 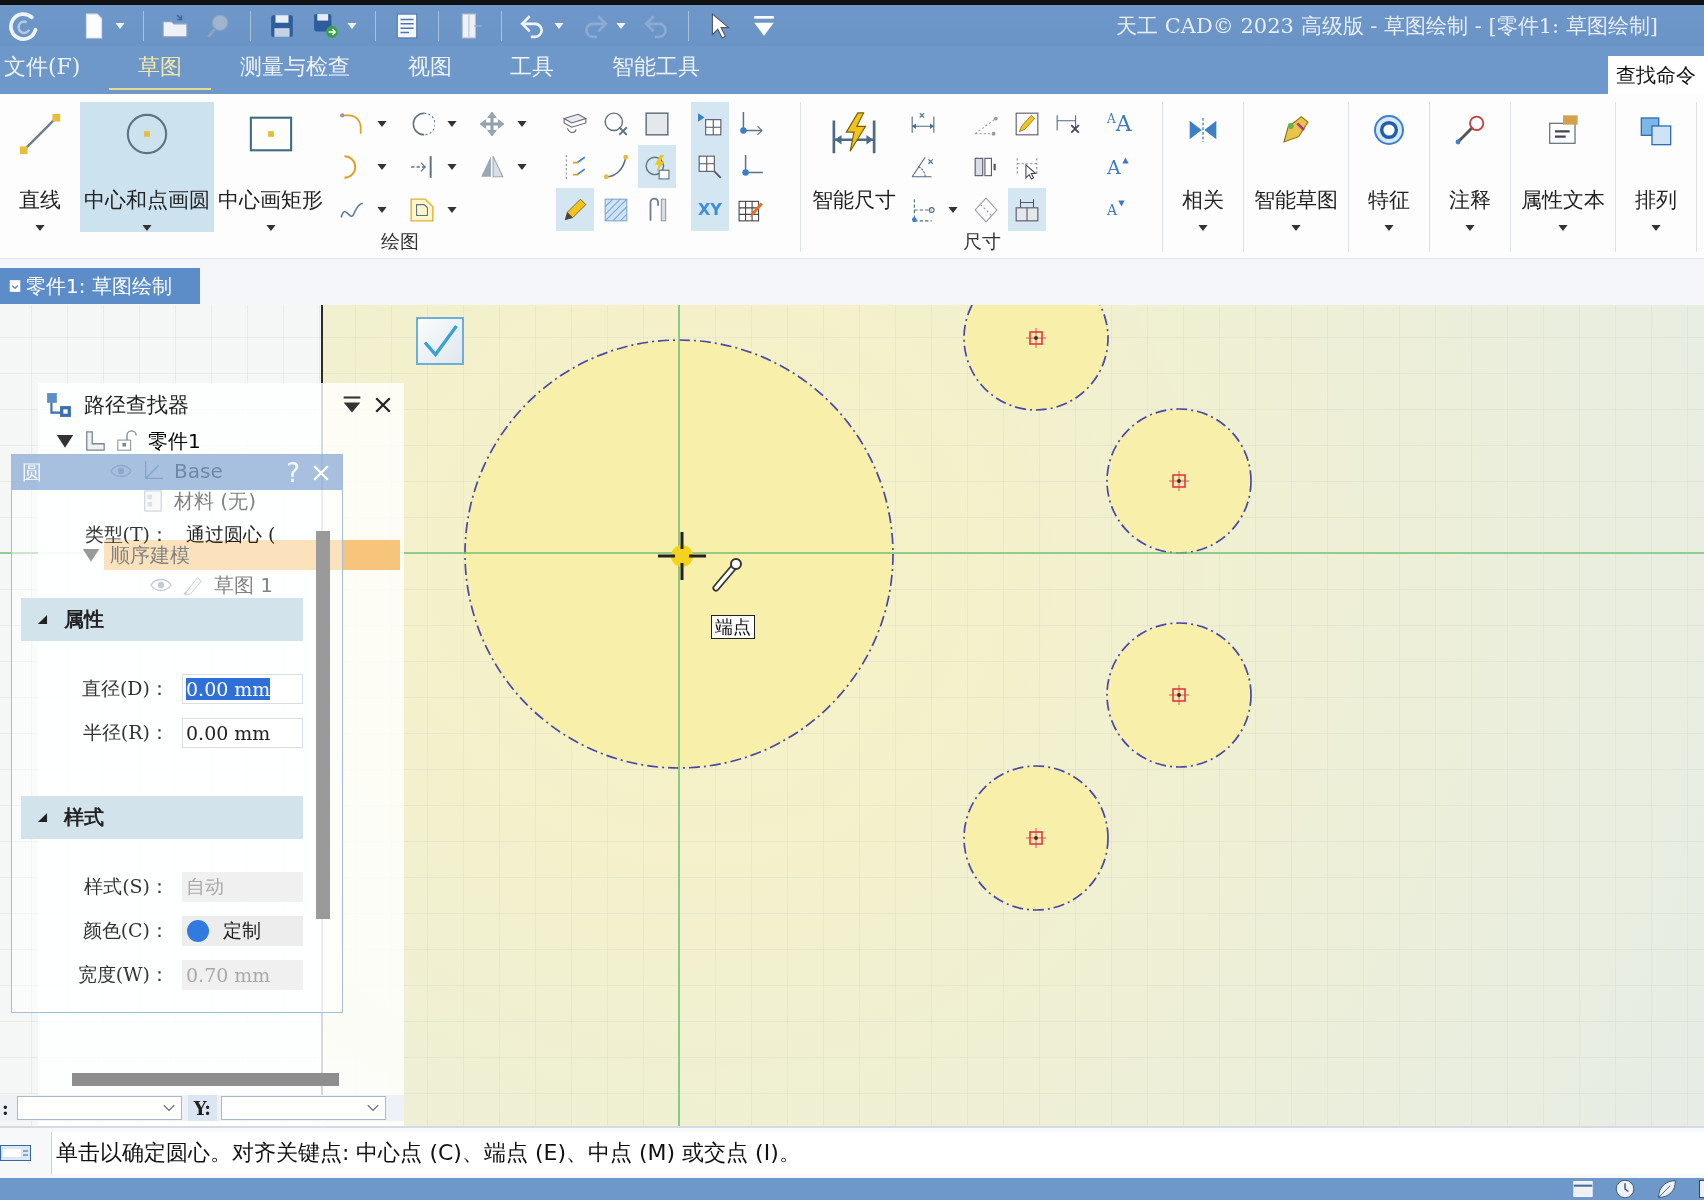 I want to click on horizontal-scrollbar, so click(x=205, y=1079).